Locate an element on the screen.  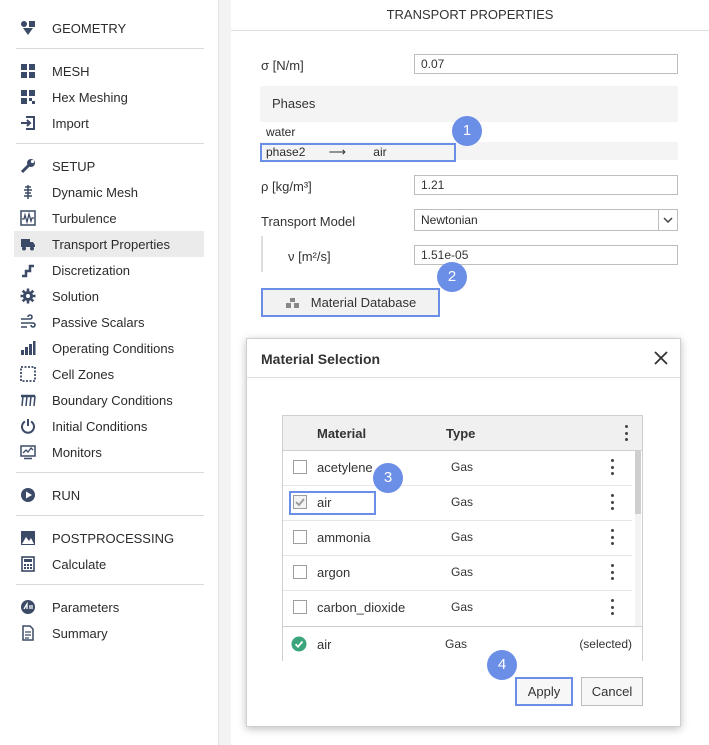
truck-icon is located at coordinates (28, 244).